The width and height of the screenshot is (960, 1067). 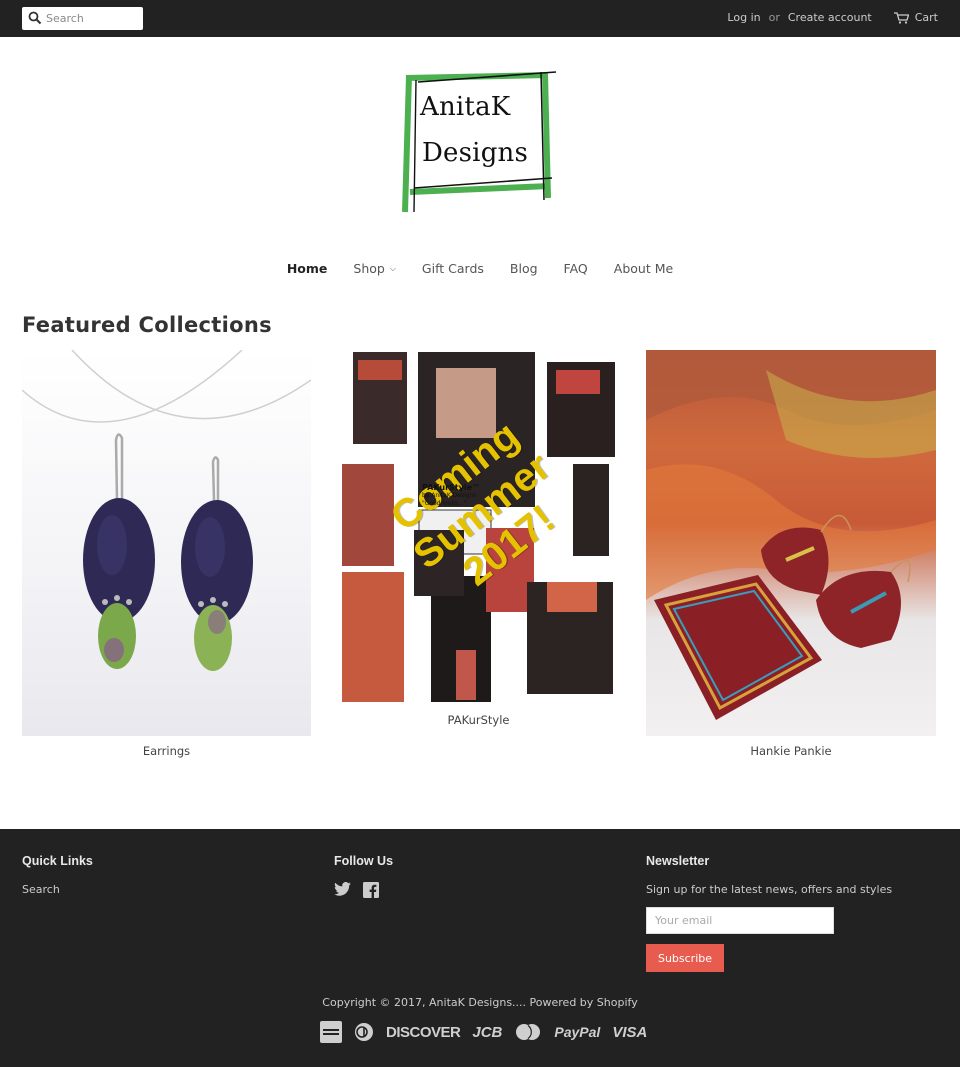 What do you see at coordinates (774, 17) in the screenshot?
I see `or-separator: or` at bounding box center [774, 17].